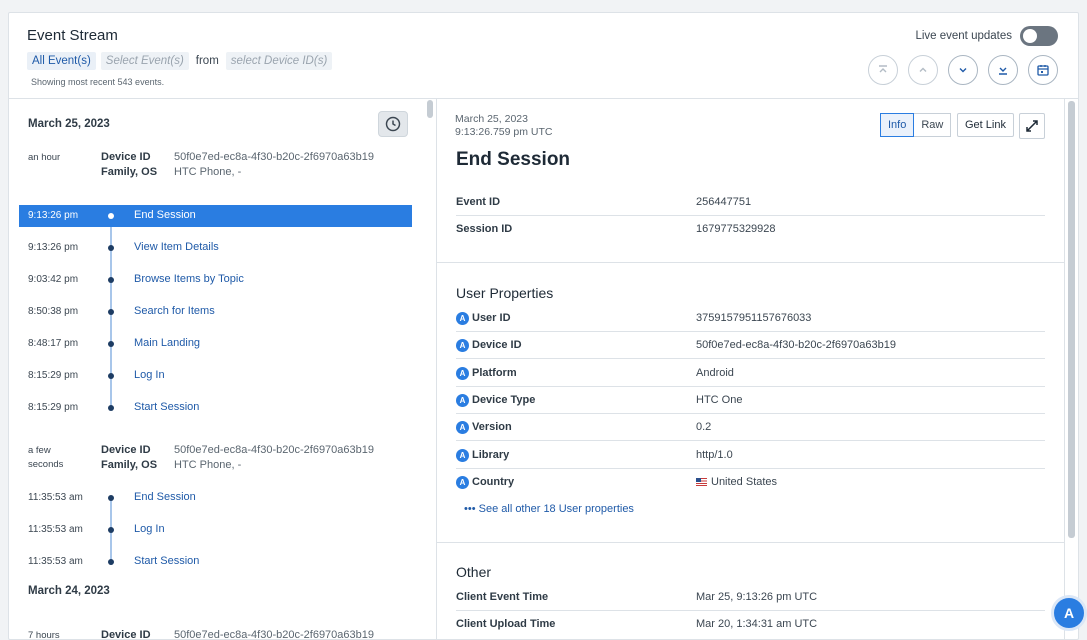 The width and height of the screenshot is (1087, 640). What do you see at coordinates (491, 119) in the screenshot?
I see `event-date: March 25, 2023` at bounding box center [491, 119].